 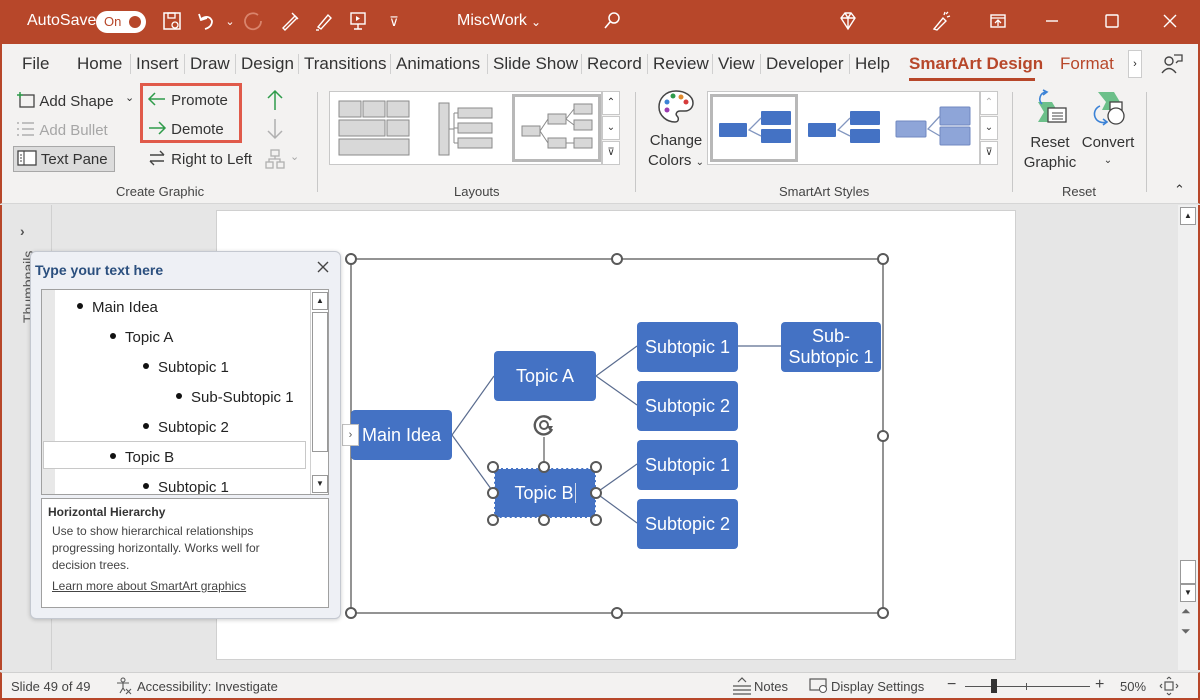 What do you see at coordinates (185, 586) in the screenshot?
I see `learn-more-link: Learn more about SmartArt graphics` at bounding box center [185, 586].